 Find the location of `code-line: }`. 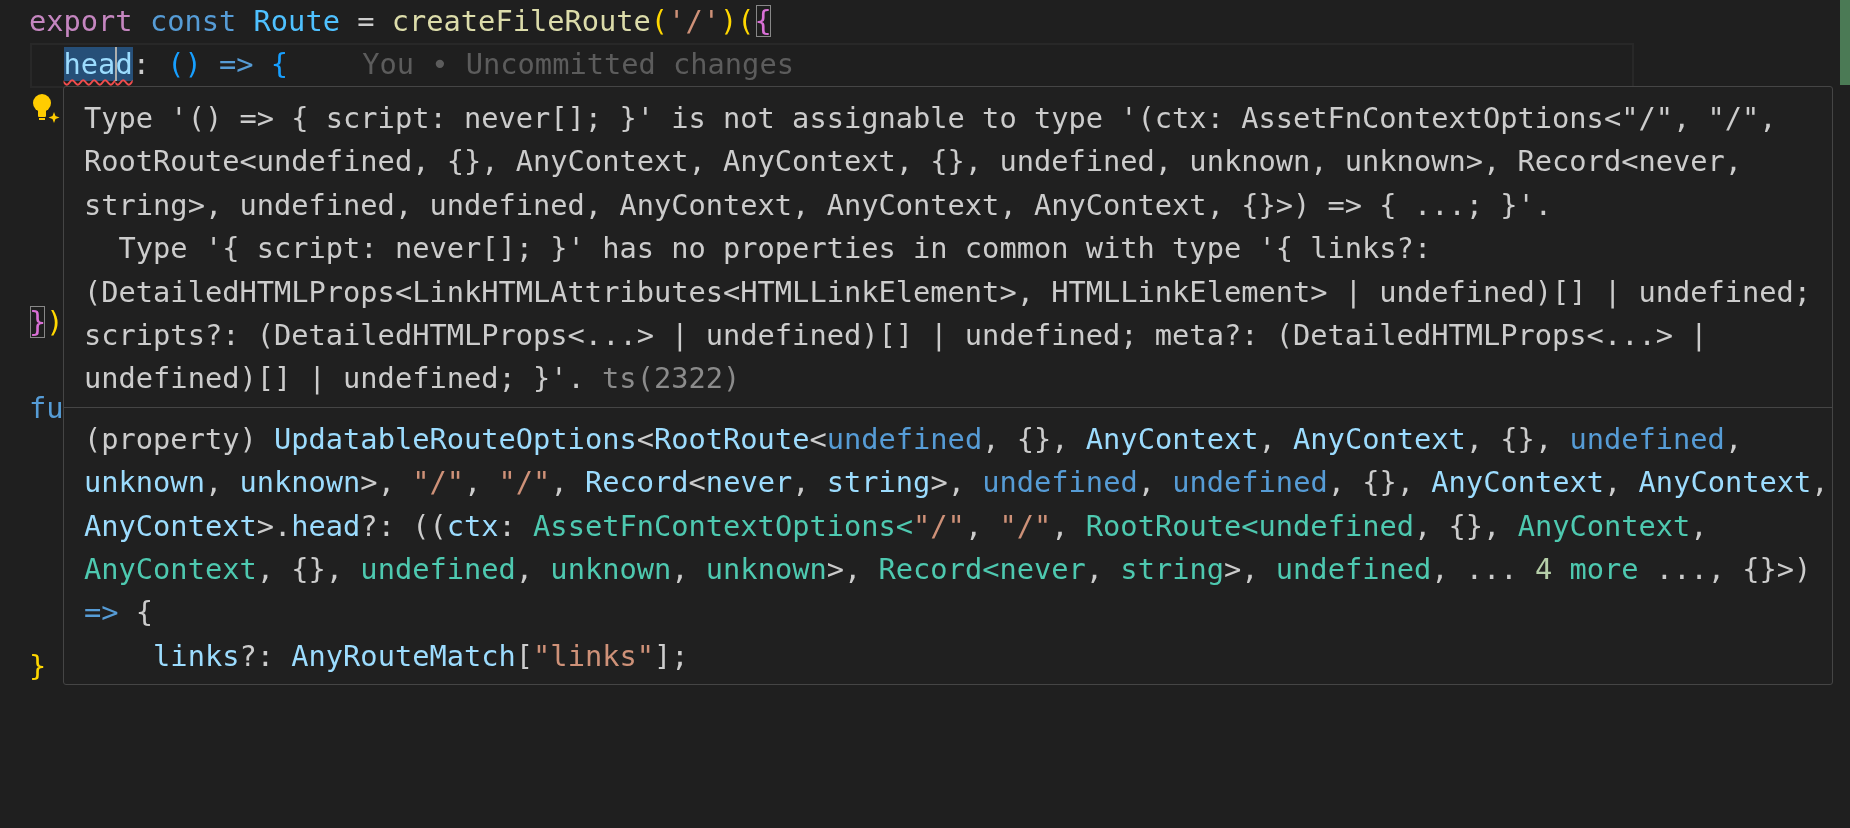

code-line: } is located at coordinates (38, 666).